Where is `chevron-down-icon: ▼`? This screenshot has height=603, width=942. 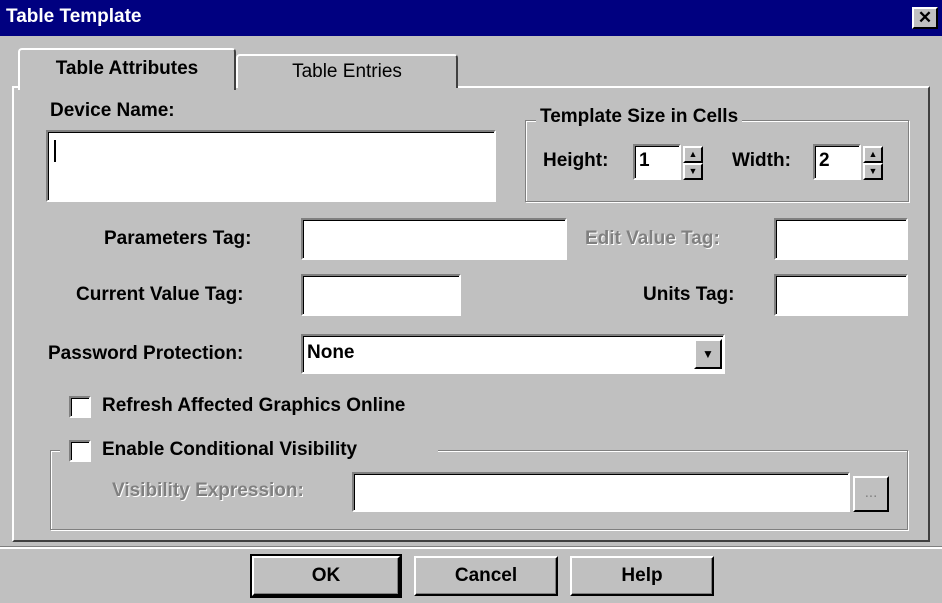
chevron-down-icon: ▼ is located at coordinates (708, 354).